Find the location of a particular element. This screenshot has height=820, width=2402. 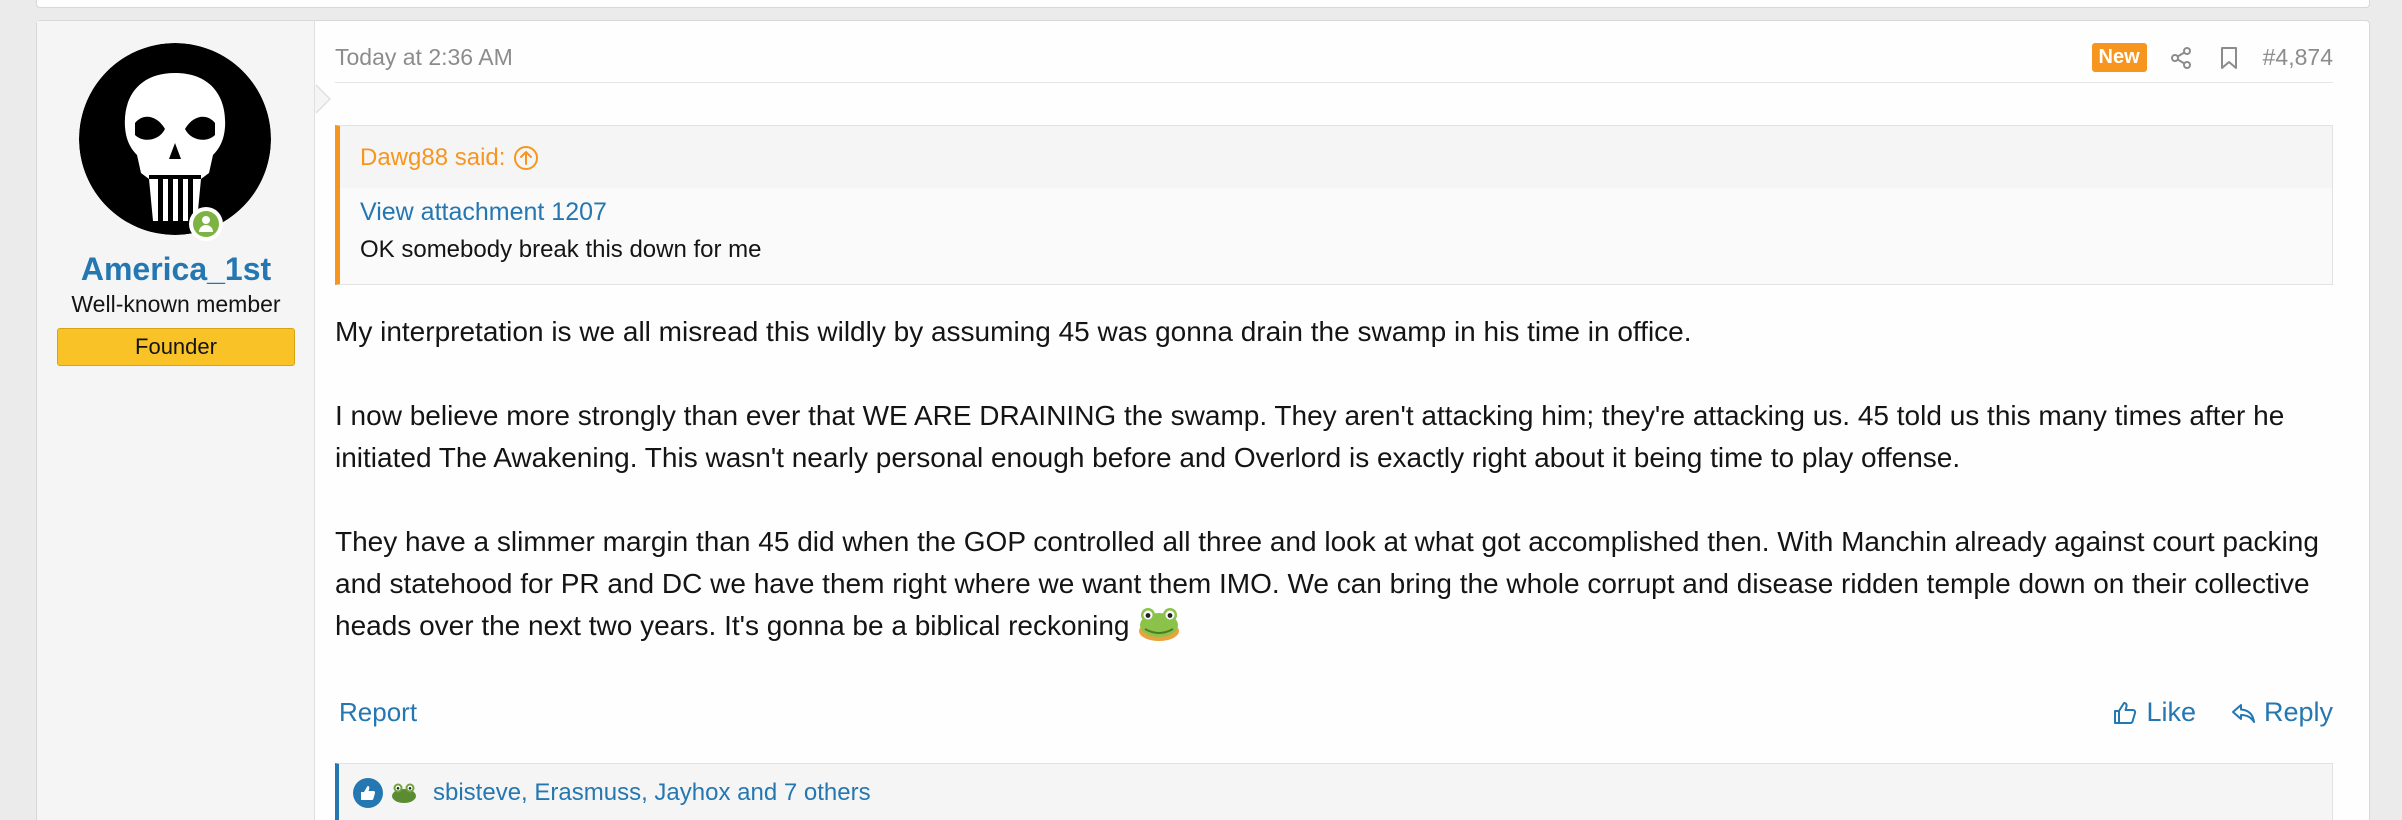

avatar-punisher-skull is located at coordinates (175, 139).